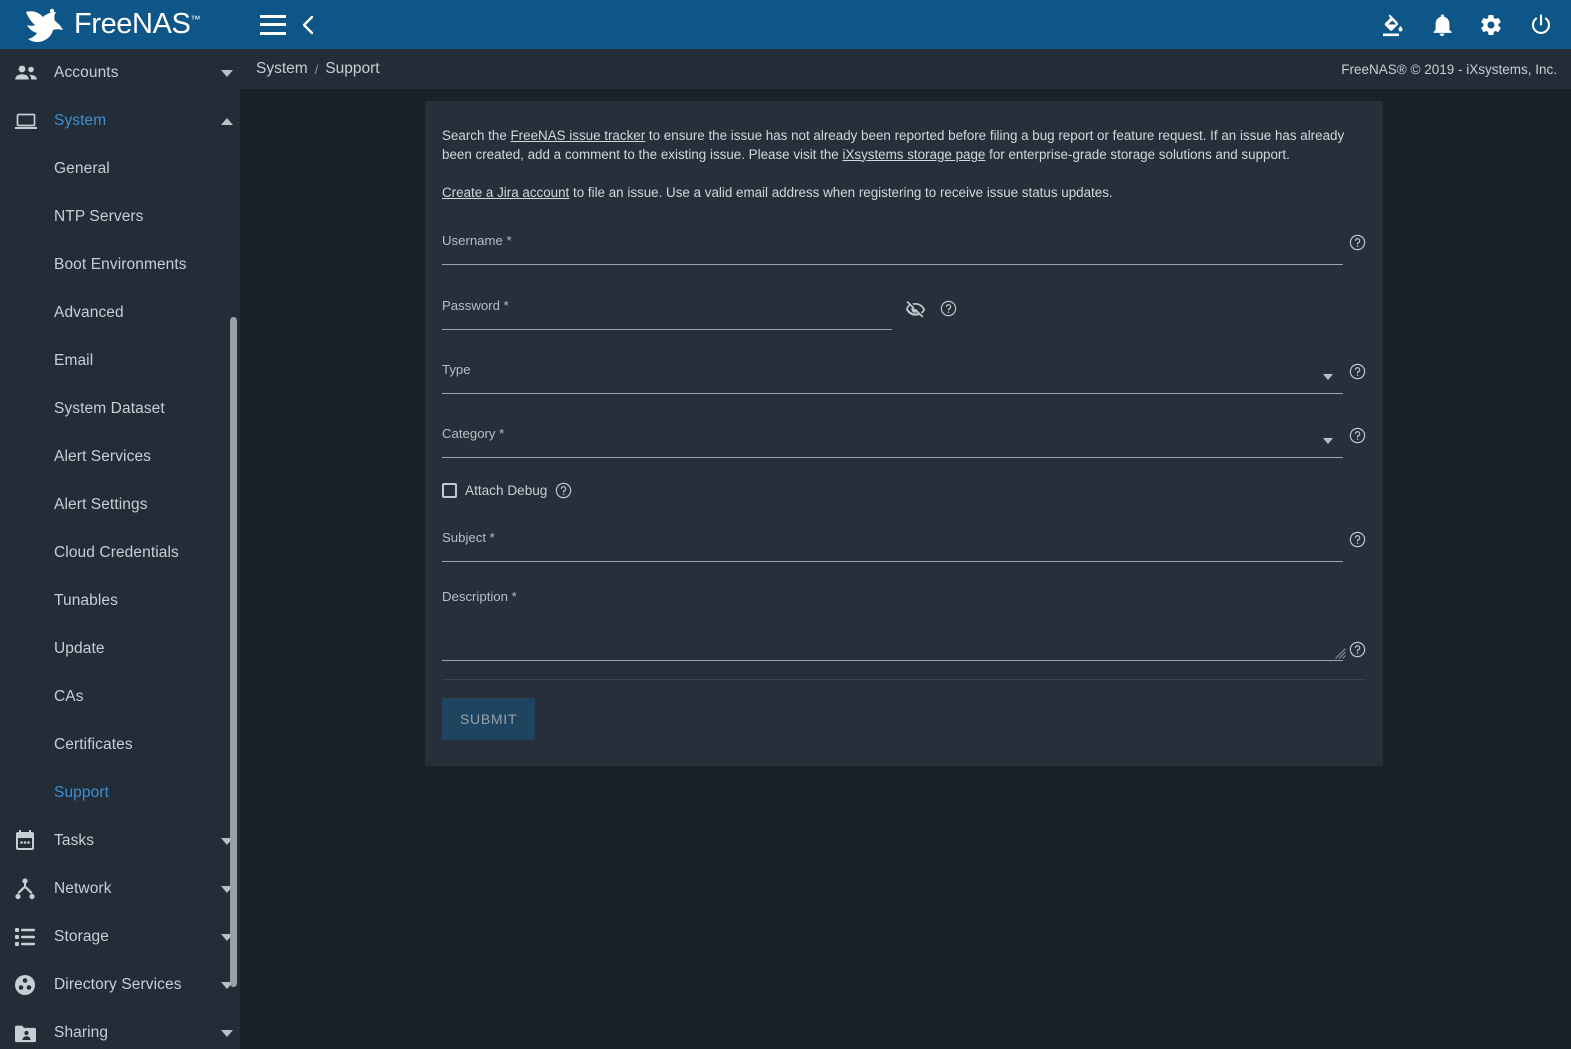  I want to click on category-dropdown-caret-icon, so click(1328, 440).